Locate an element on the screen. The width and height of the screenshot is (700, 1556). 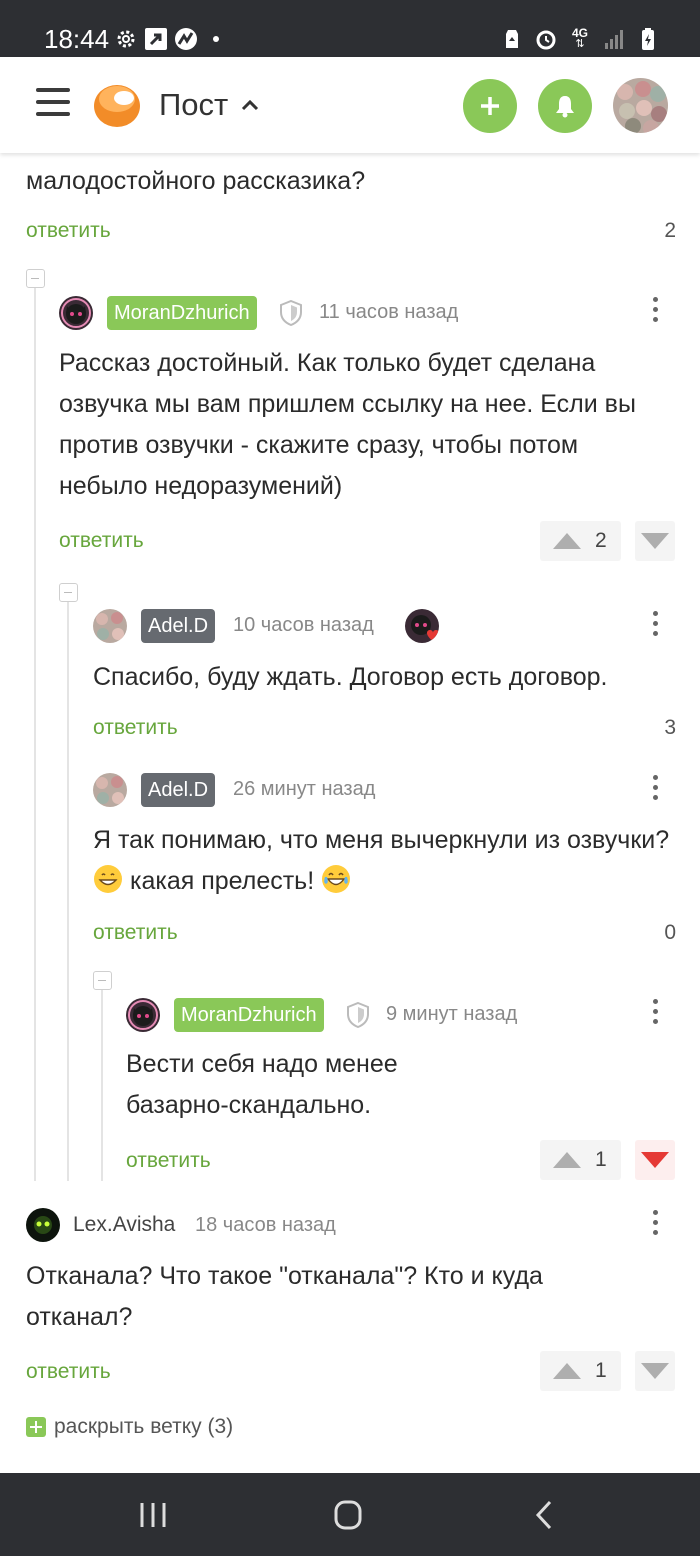
expand-thread-button: раскрыть ветку (3) is located at coordinates (129, 1427).